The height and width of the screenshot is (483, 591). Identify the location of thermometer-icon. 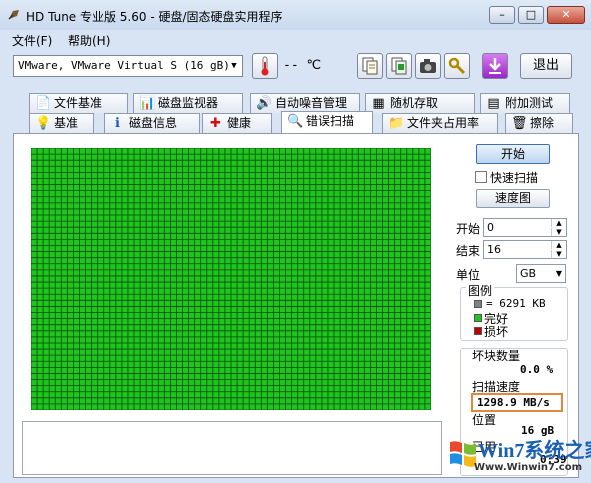
(265, 66).